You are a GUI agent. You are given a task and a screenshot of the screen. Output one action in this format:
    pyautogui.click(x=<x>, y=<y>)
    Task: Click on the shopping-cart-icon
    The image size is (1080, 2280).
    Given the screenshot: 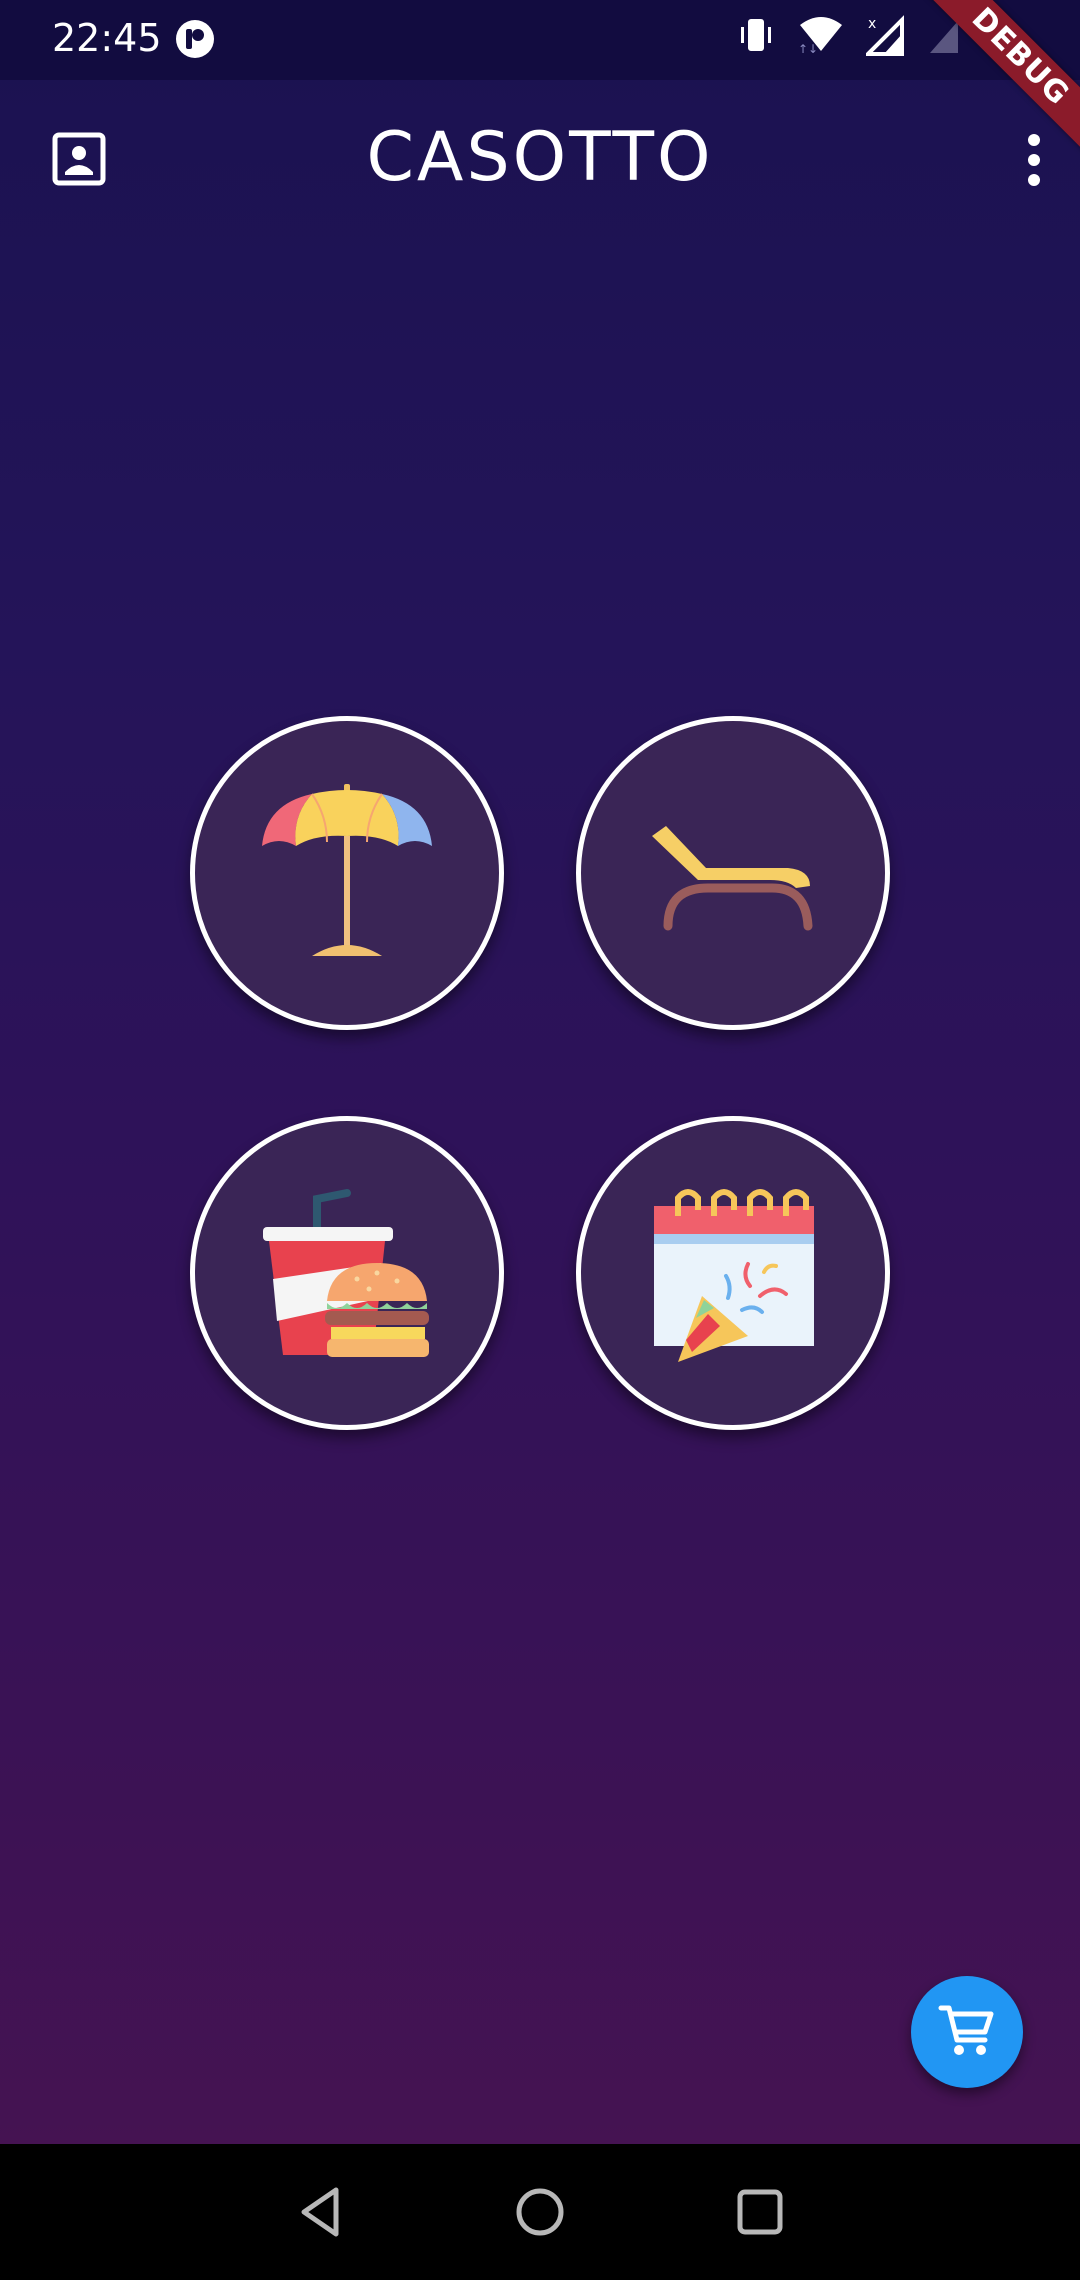 What is the action you would take?
    pyautogui.click(x=967, y=2032)
    